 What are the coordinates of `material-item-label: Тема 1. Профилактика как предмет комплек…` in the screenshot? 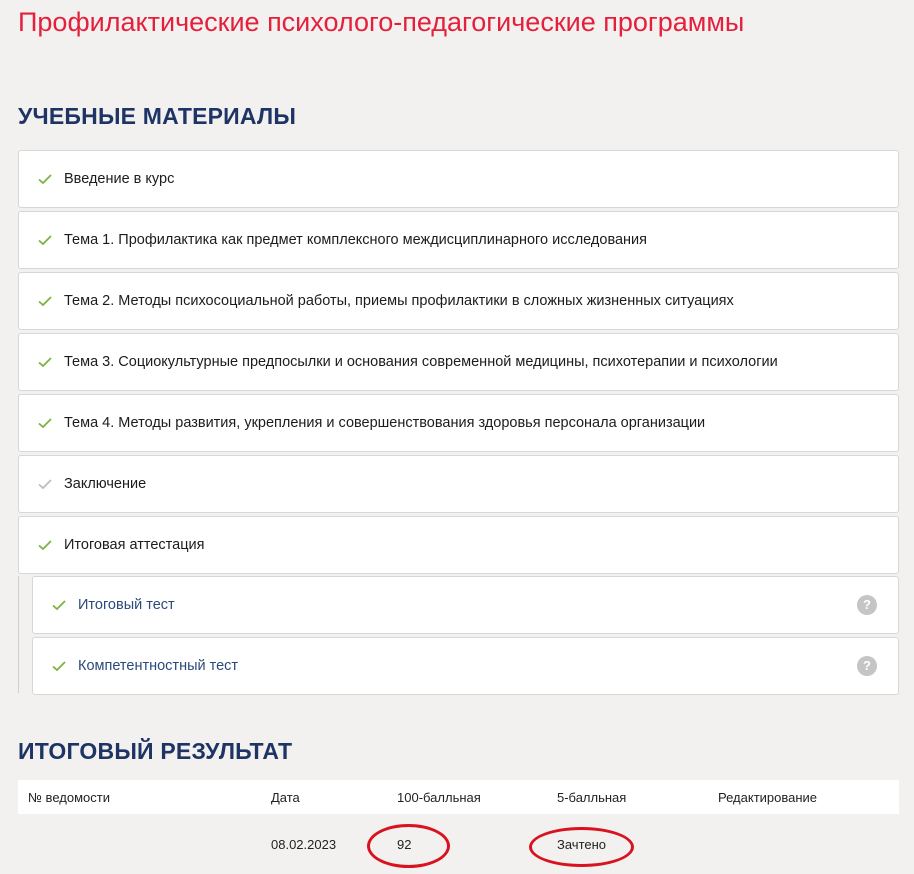 It's located at (356, 239).